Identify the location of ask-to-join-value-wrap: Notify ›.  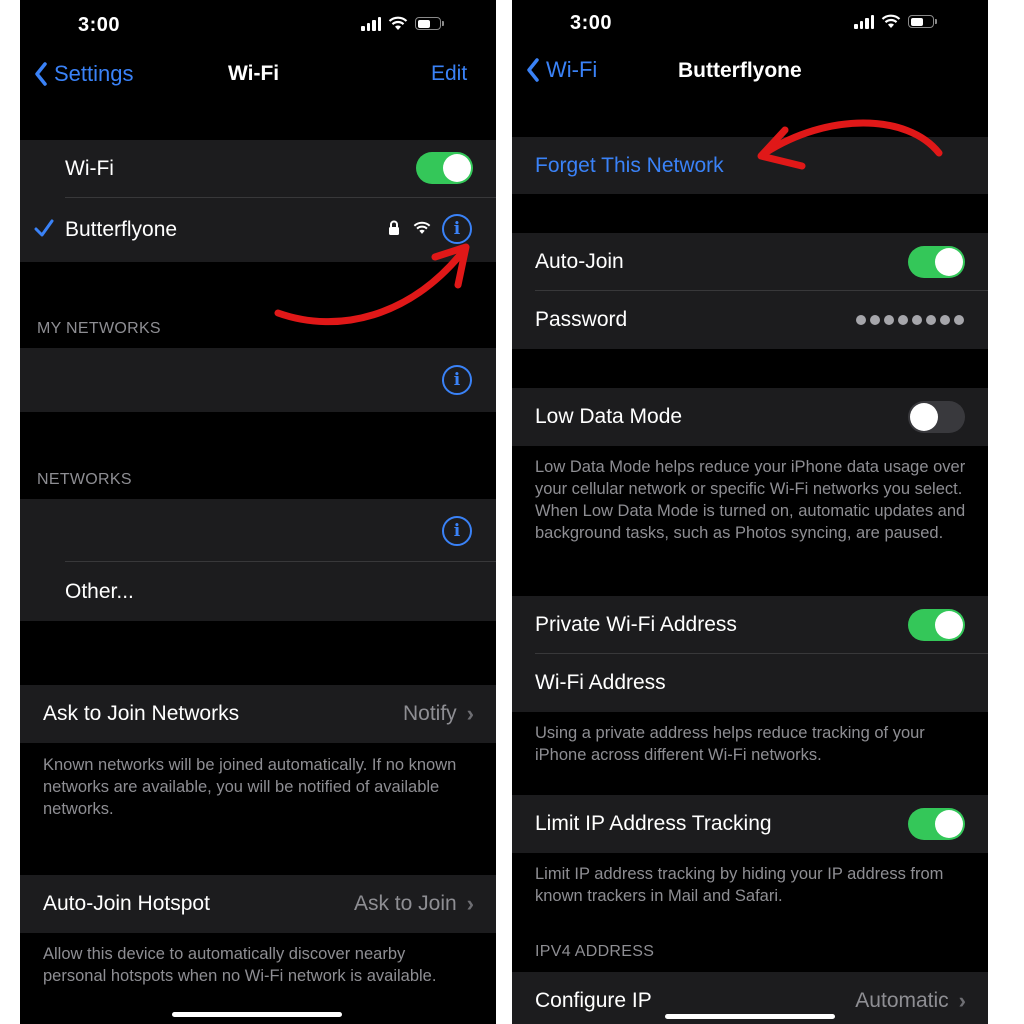
(438, 714).